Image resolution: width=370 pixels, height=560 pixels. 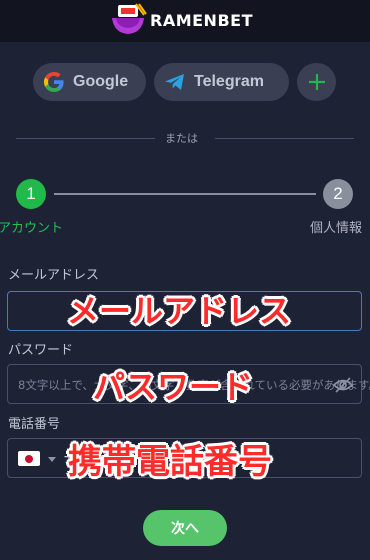 What do you see at coordinates (129, 18) in the screenshot?
I see `ramen-bowl-icon` at bounding box center [129, 18].